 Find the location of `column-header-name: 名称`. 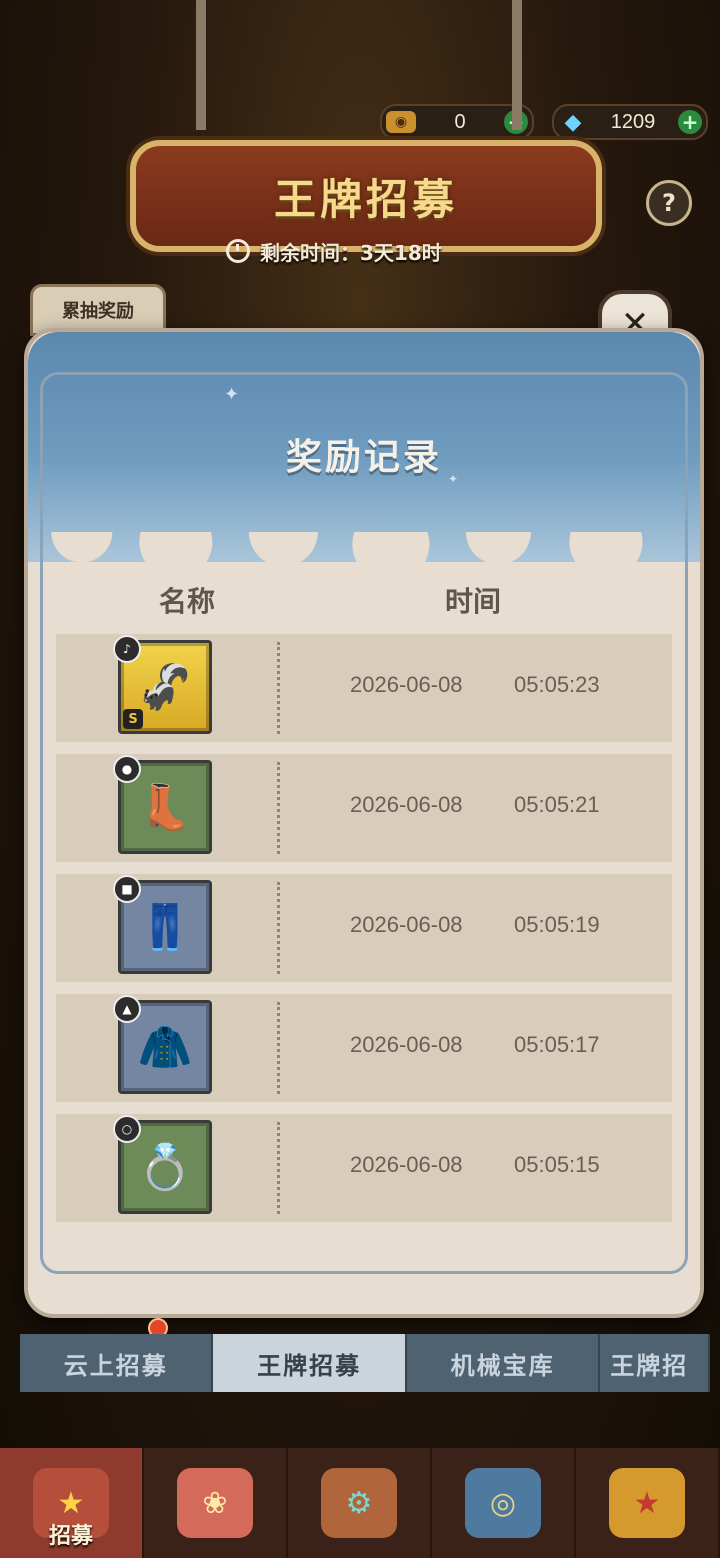

column-header-name: 名称 is located at coordinates (186, 601).